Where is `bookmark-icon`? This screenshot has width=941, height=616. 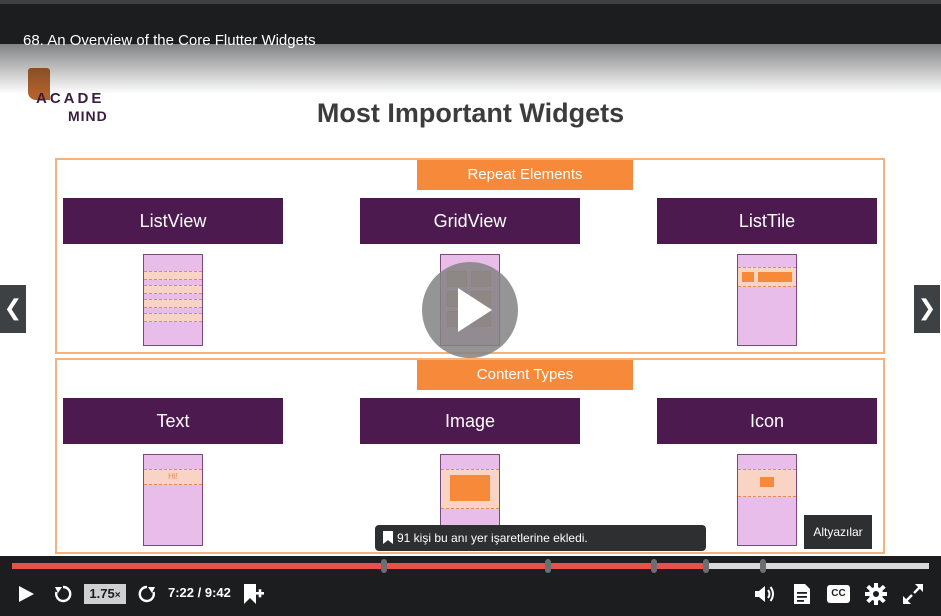
bookmark-icon is located at coordinates (388, 537).